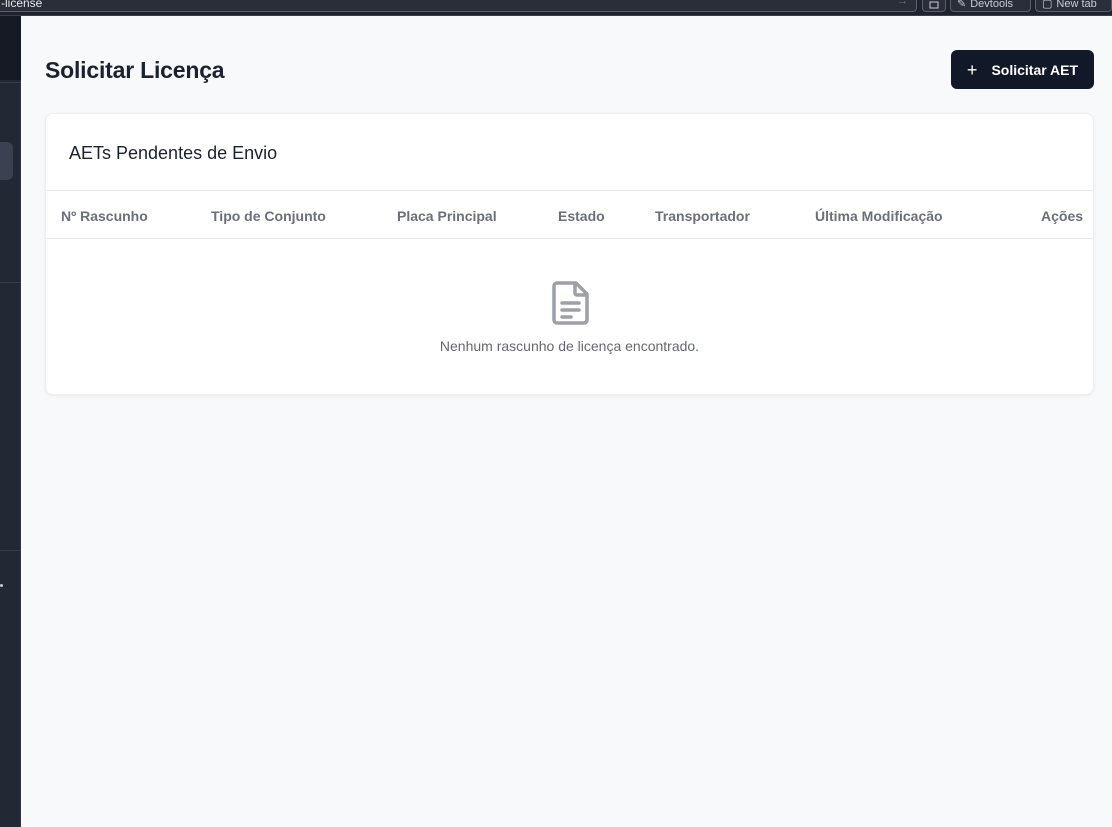  I want to click on devtools-label: Devtools, so click(992, 5).